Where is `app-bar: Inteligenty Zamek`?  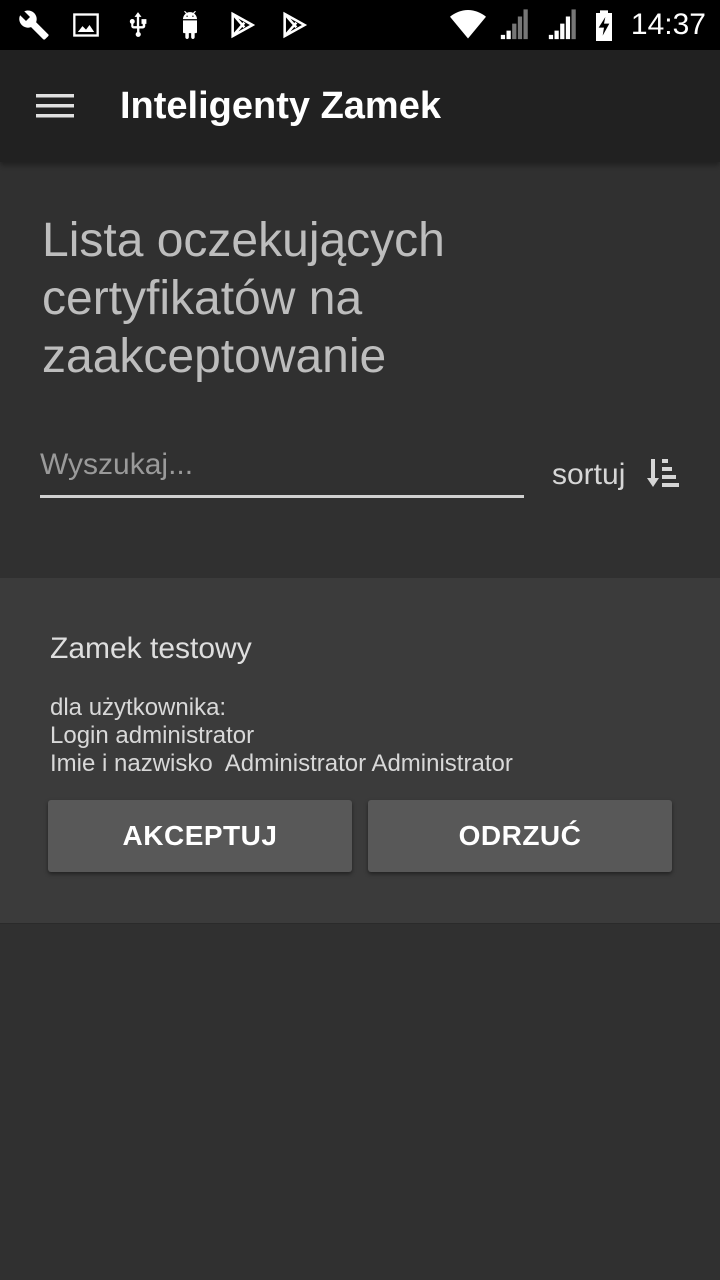
app-bar: Inteligenty Zamek is located at coordinates (360, 106).